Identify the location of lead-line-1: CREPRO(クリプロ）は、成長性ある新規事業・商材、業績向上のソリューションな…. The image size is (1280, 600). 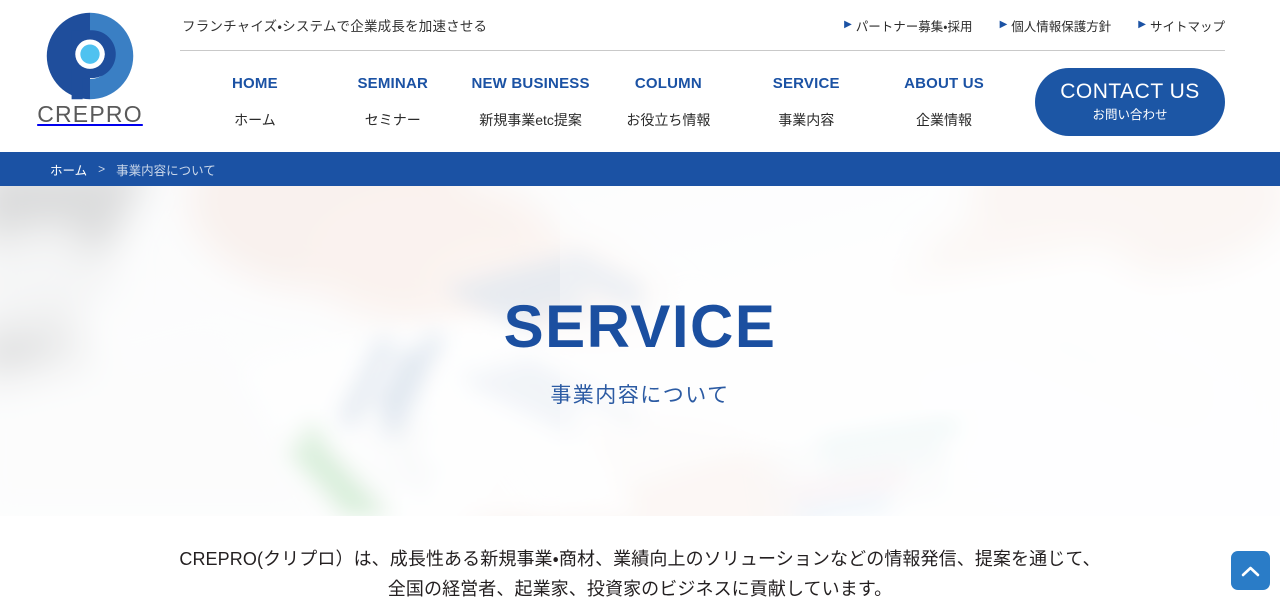
(640, 559).